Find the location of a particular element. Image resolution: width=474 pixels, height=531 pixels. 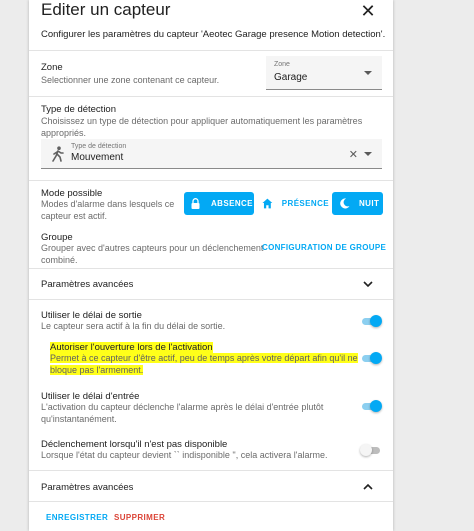

entry-delay-description-line: qu'instantanément. is located at coordinates (79, 418).